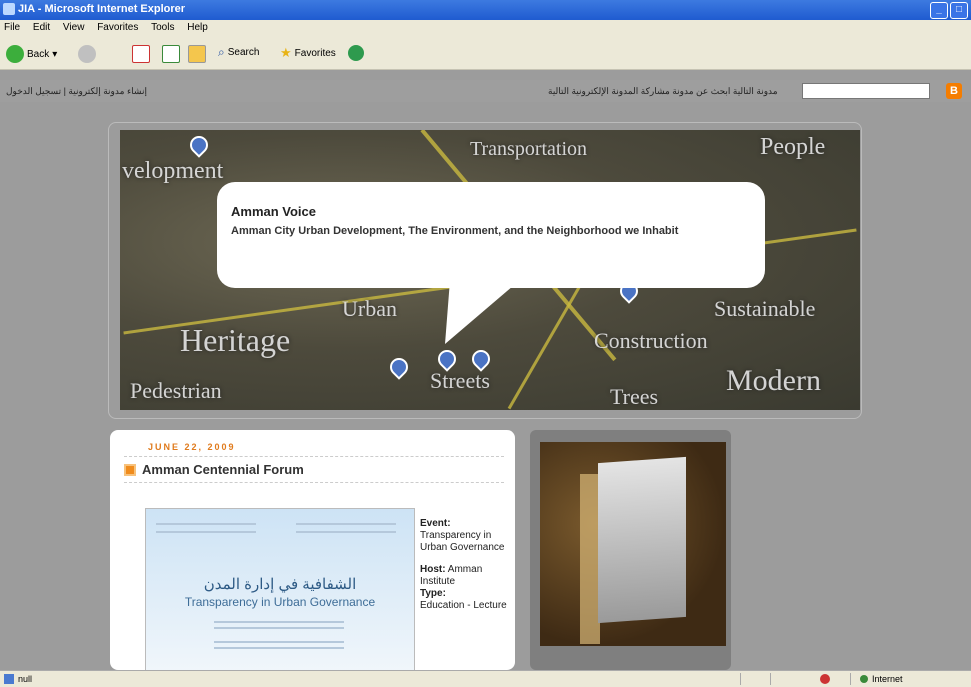  I want to click on overlay-word: Heritage, so click(235, 340).